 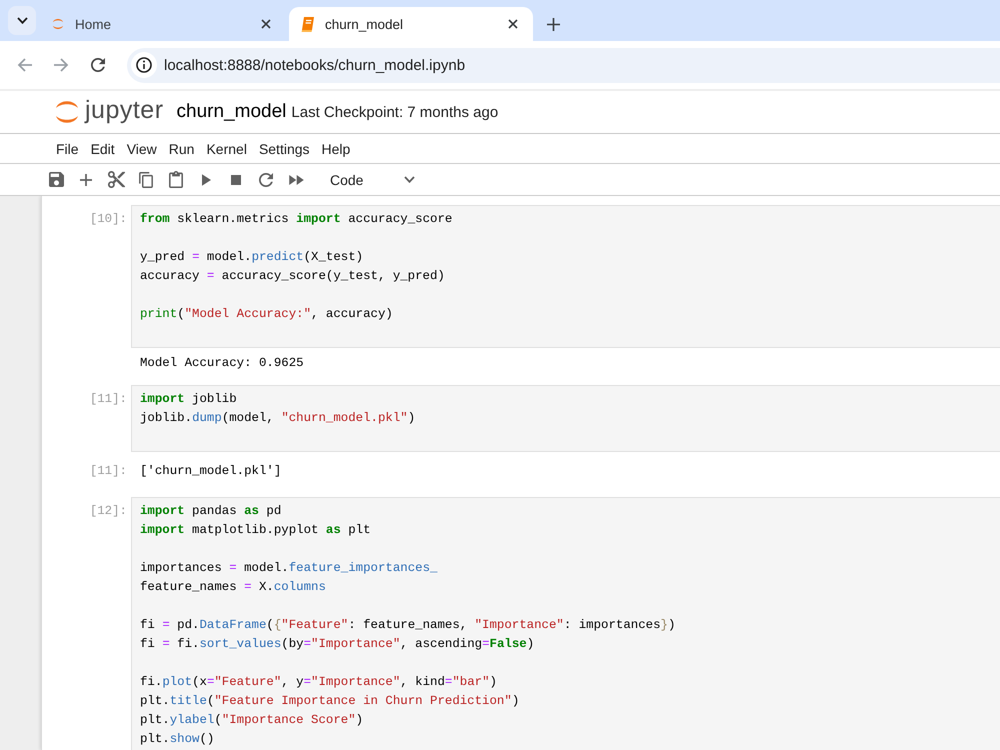 I want to click on menu-item: View, so click(x=141, y=148).